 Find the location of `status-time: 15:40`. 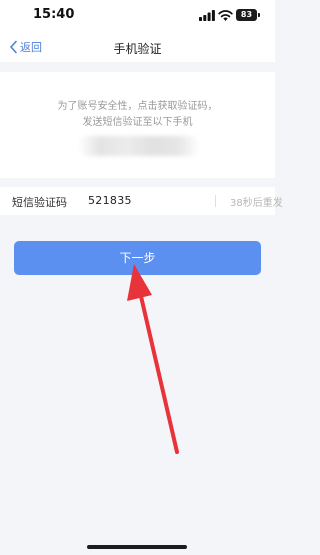

status-time: 15:40 is located at coordinates (54, 14).